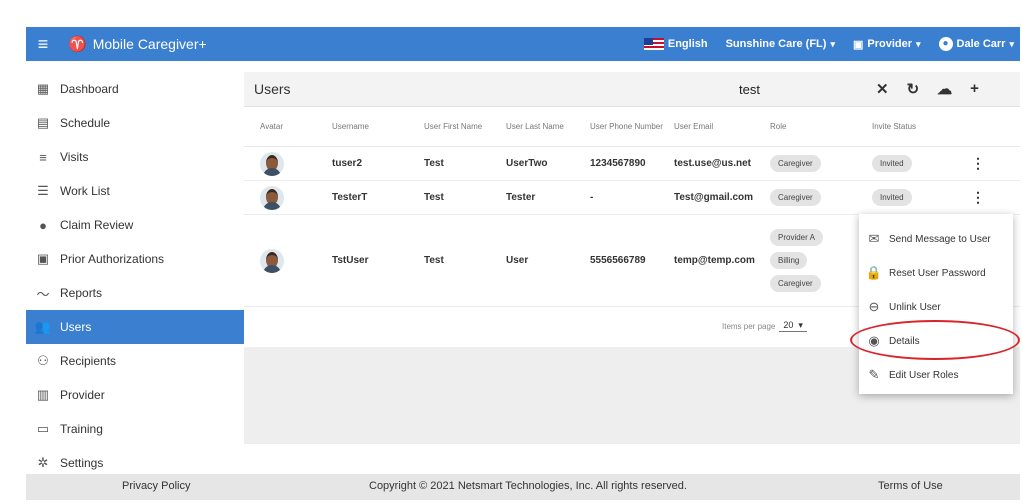 The width and height of the screenshot is (1023, 504). What do you see at coordinates (687, 44) in the screenshot?
I see `language-label: English` at bounding box center [687, 44].